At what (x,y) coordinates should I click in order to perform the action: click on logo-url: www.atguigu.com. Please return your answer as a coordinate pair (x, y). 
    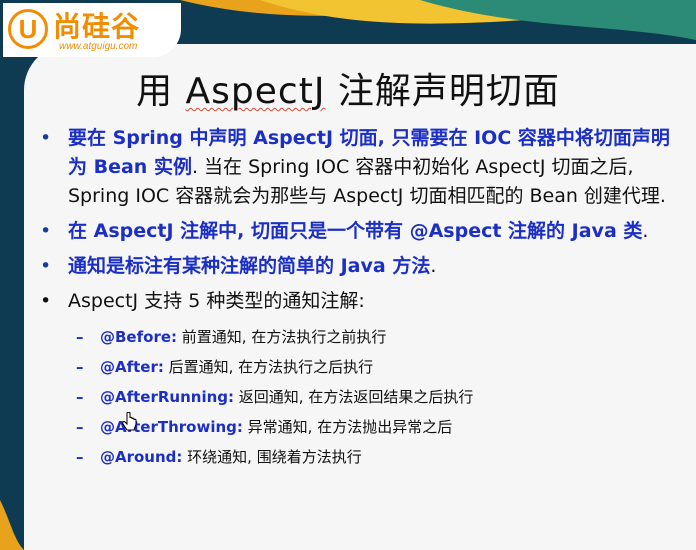
    Looking at the image, I should click on (98, 46).